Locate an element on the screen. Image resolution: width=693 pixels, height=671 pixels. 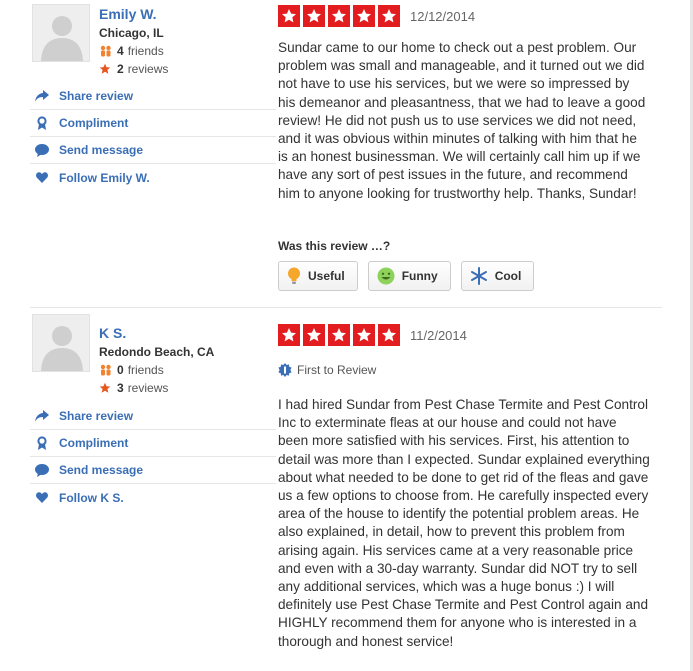
useful-button: Useful is located at coordinates (318, 276).